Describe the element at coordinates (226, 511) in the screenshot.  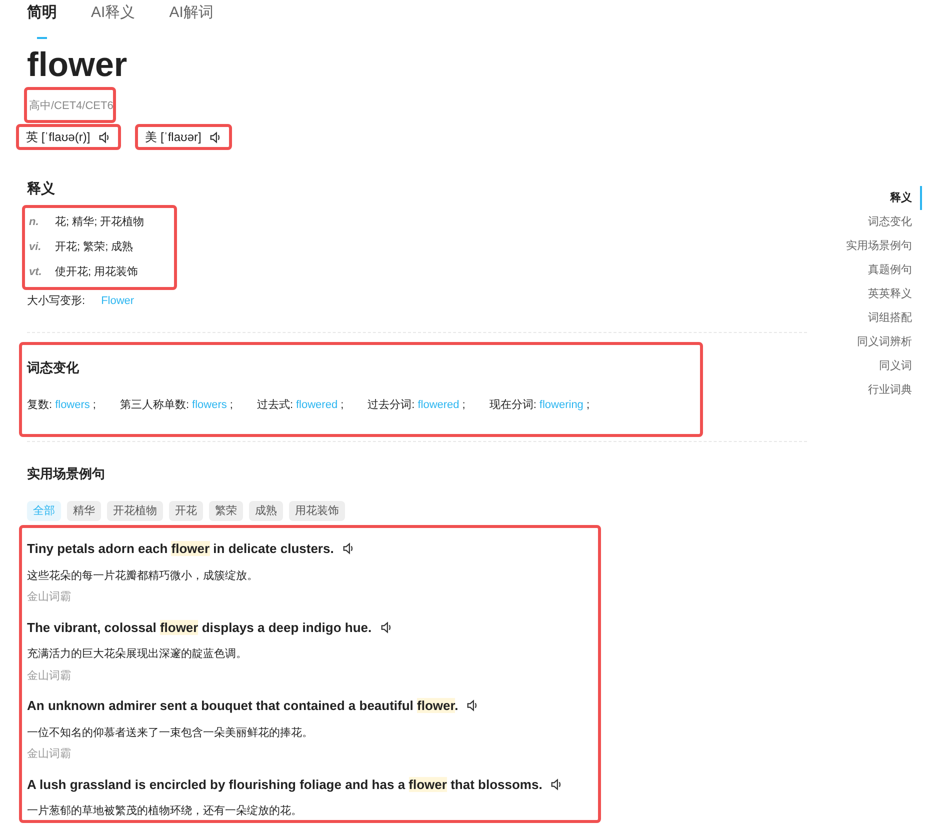
I see `filter-chip: 繁荣` at that location.